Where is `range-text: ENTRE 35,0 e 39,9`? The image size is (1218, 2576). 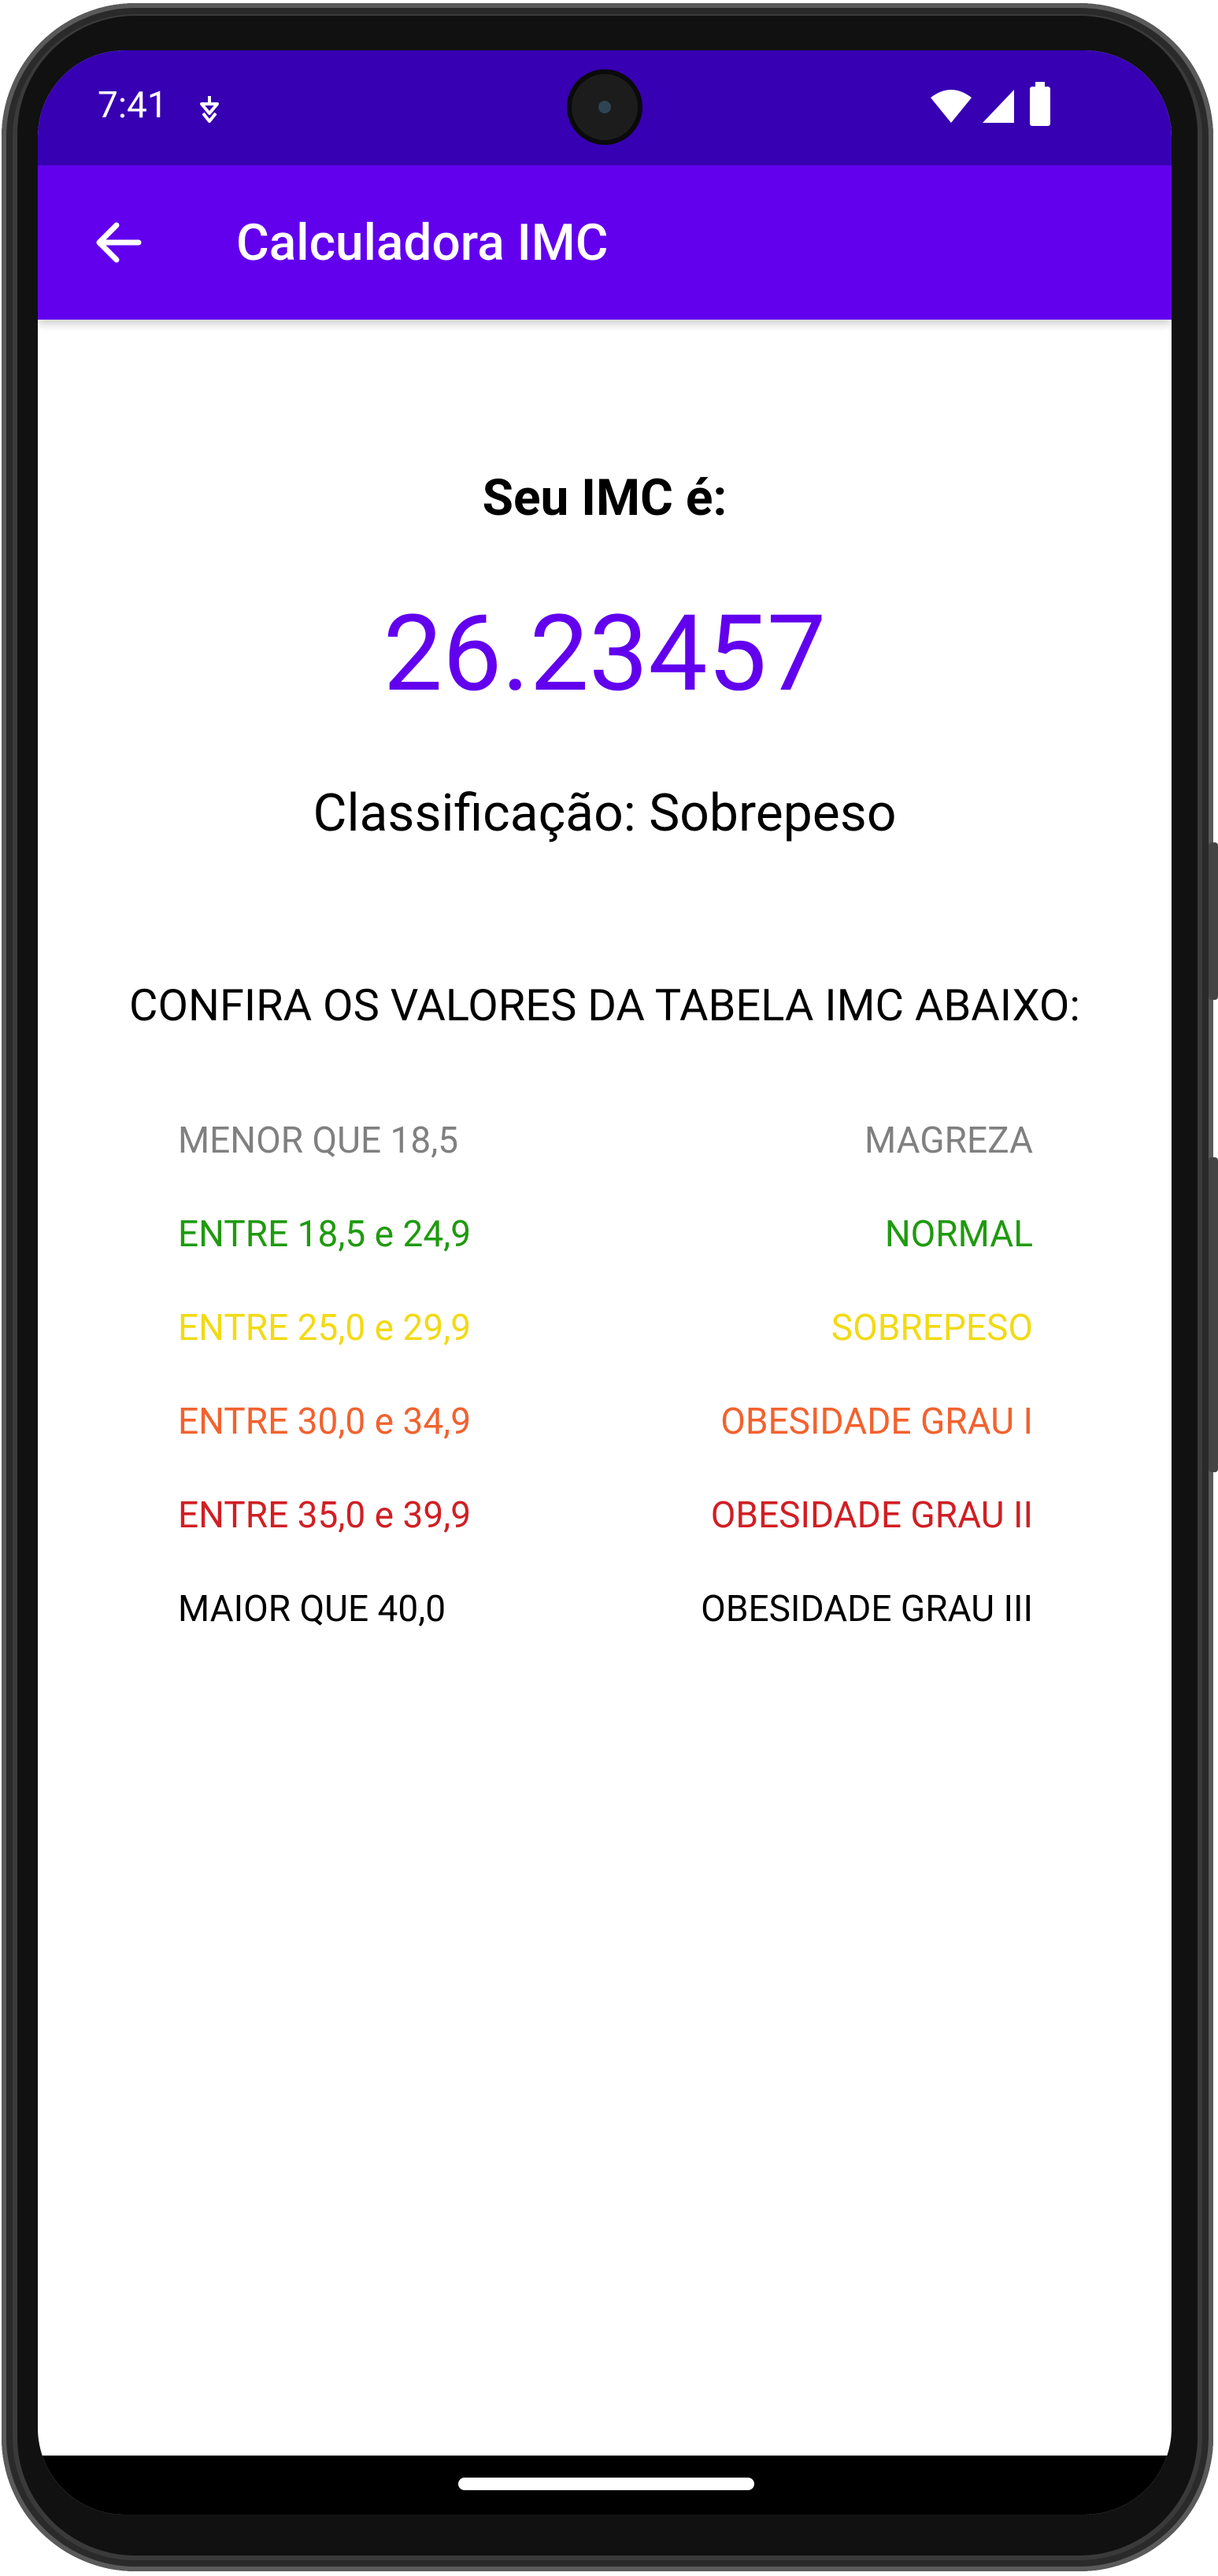 range-text: ENTRE 35,0 e 39,9 is located at coordinates (325, 1515).